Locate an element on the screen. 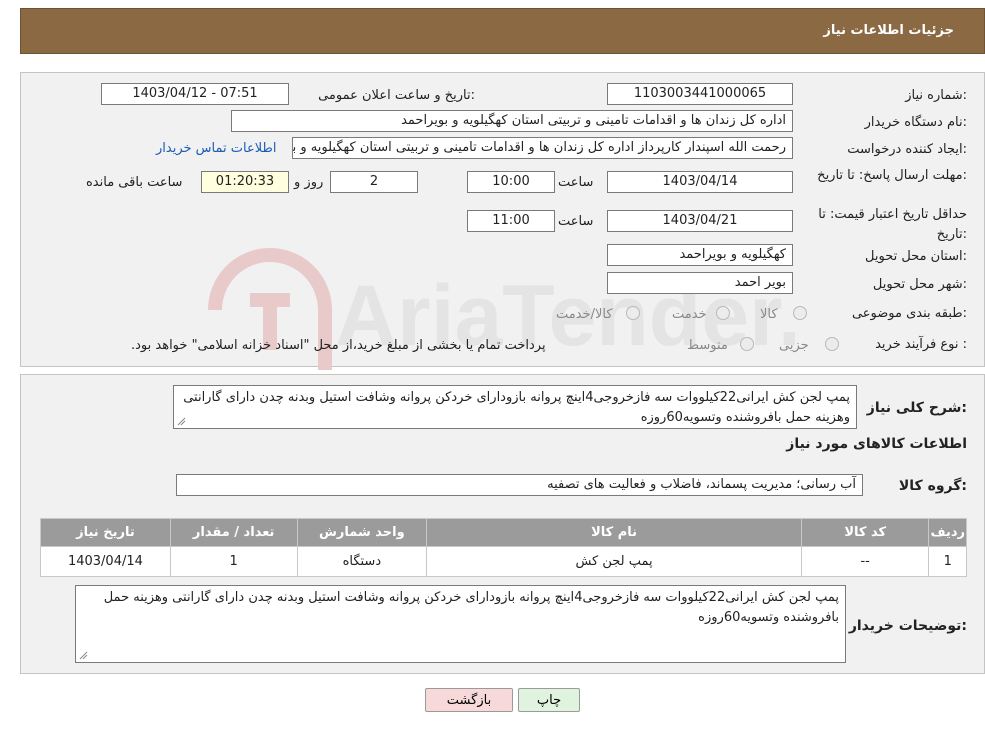  page-title: جزئیات اطلاعات نیاز is located at coordinates (888, 30).